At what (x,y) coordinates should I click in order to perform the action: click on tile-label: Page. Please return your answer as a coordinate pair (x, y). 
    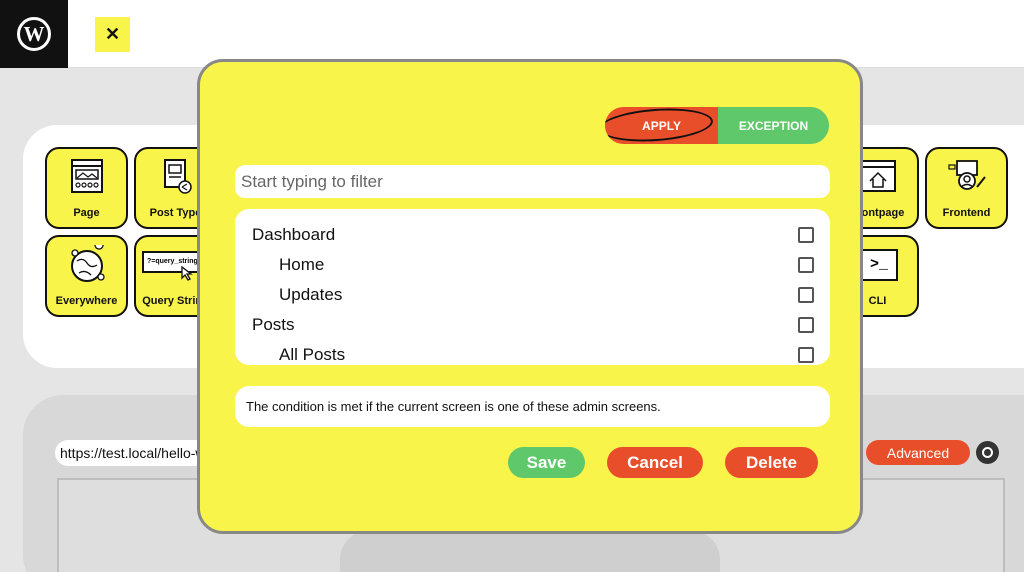
    Looking at the image, I should click on (86, 213).